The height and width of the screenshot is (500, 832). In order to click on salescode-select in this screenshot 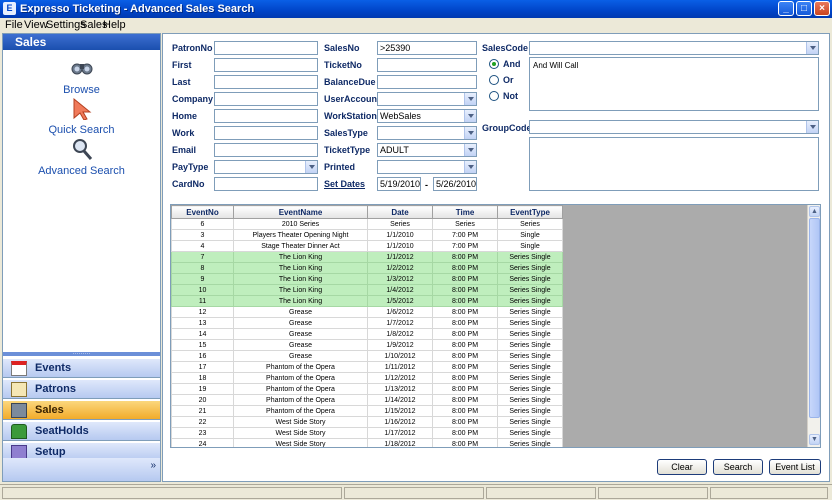, I will do `click(674, 48)`.